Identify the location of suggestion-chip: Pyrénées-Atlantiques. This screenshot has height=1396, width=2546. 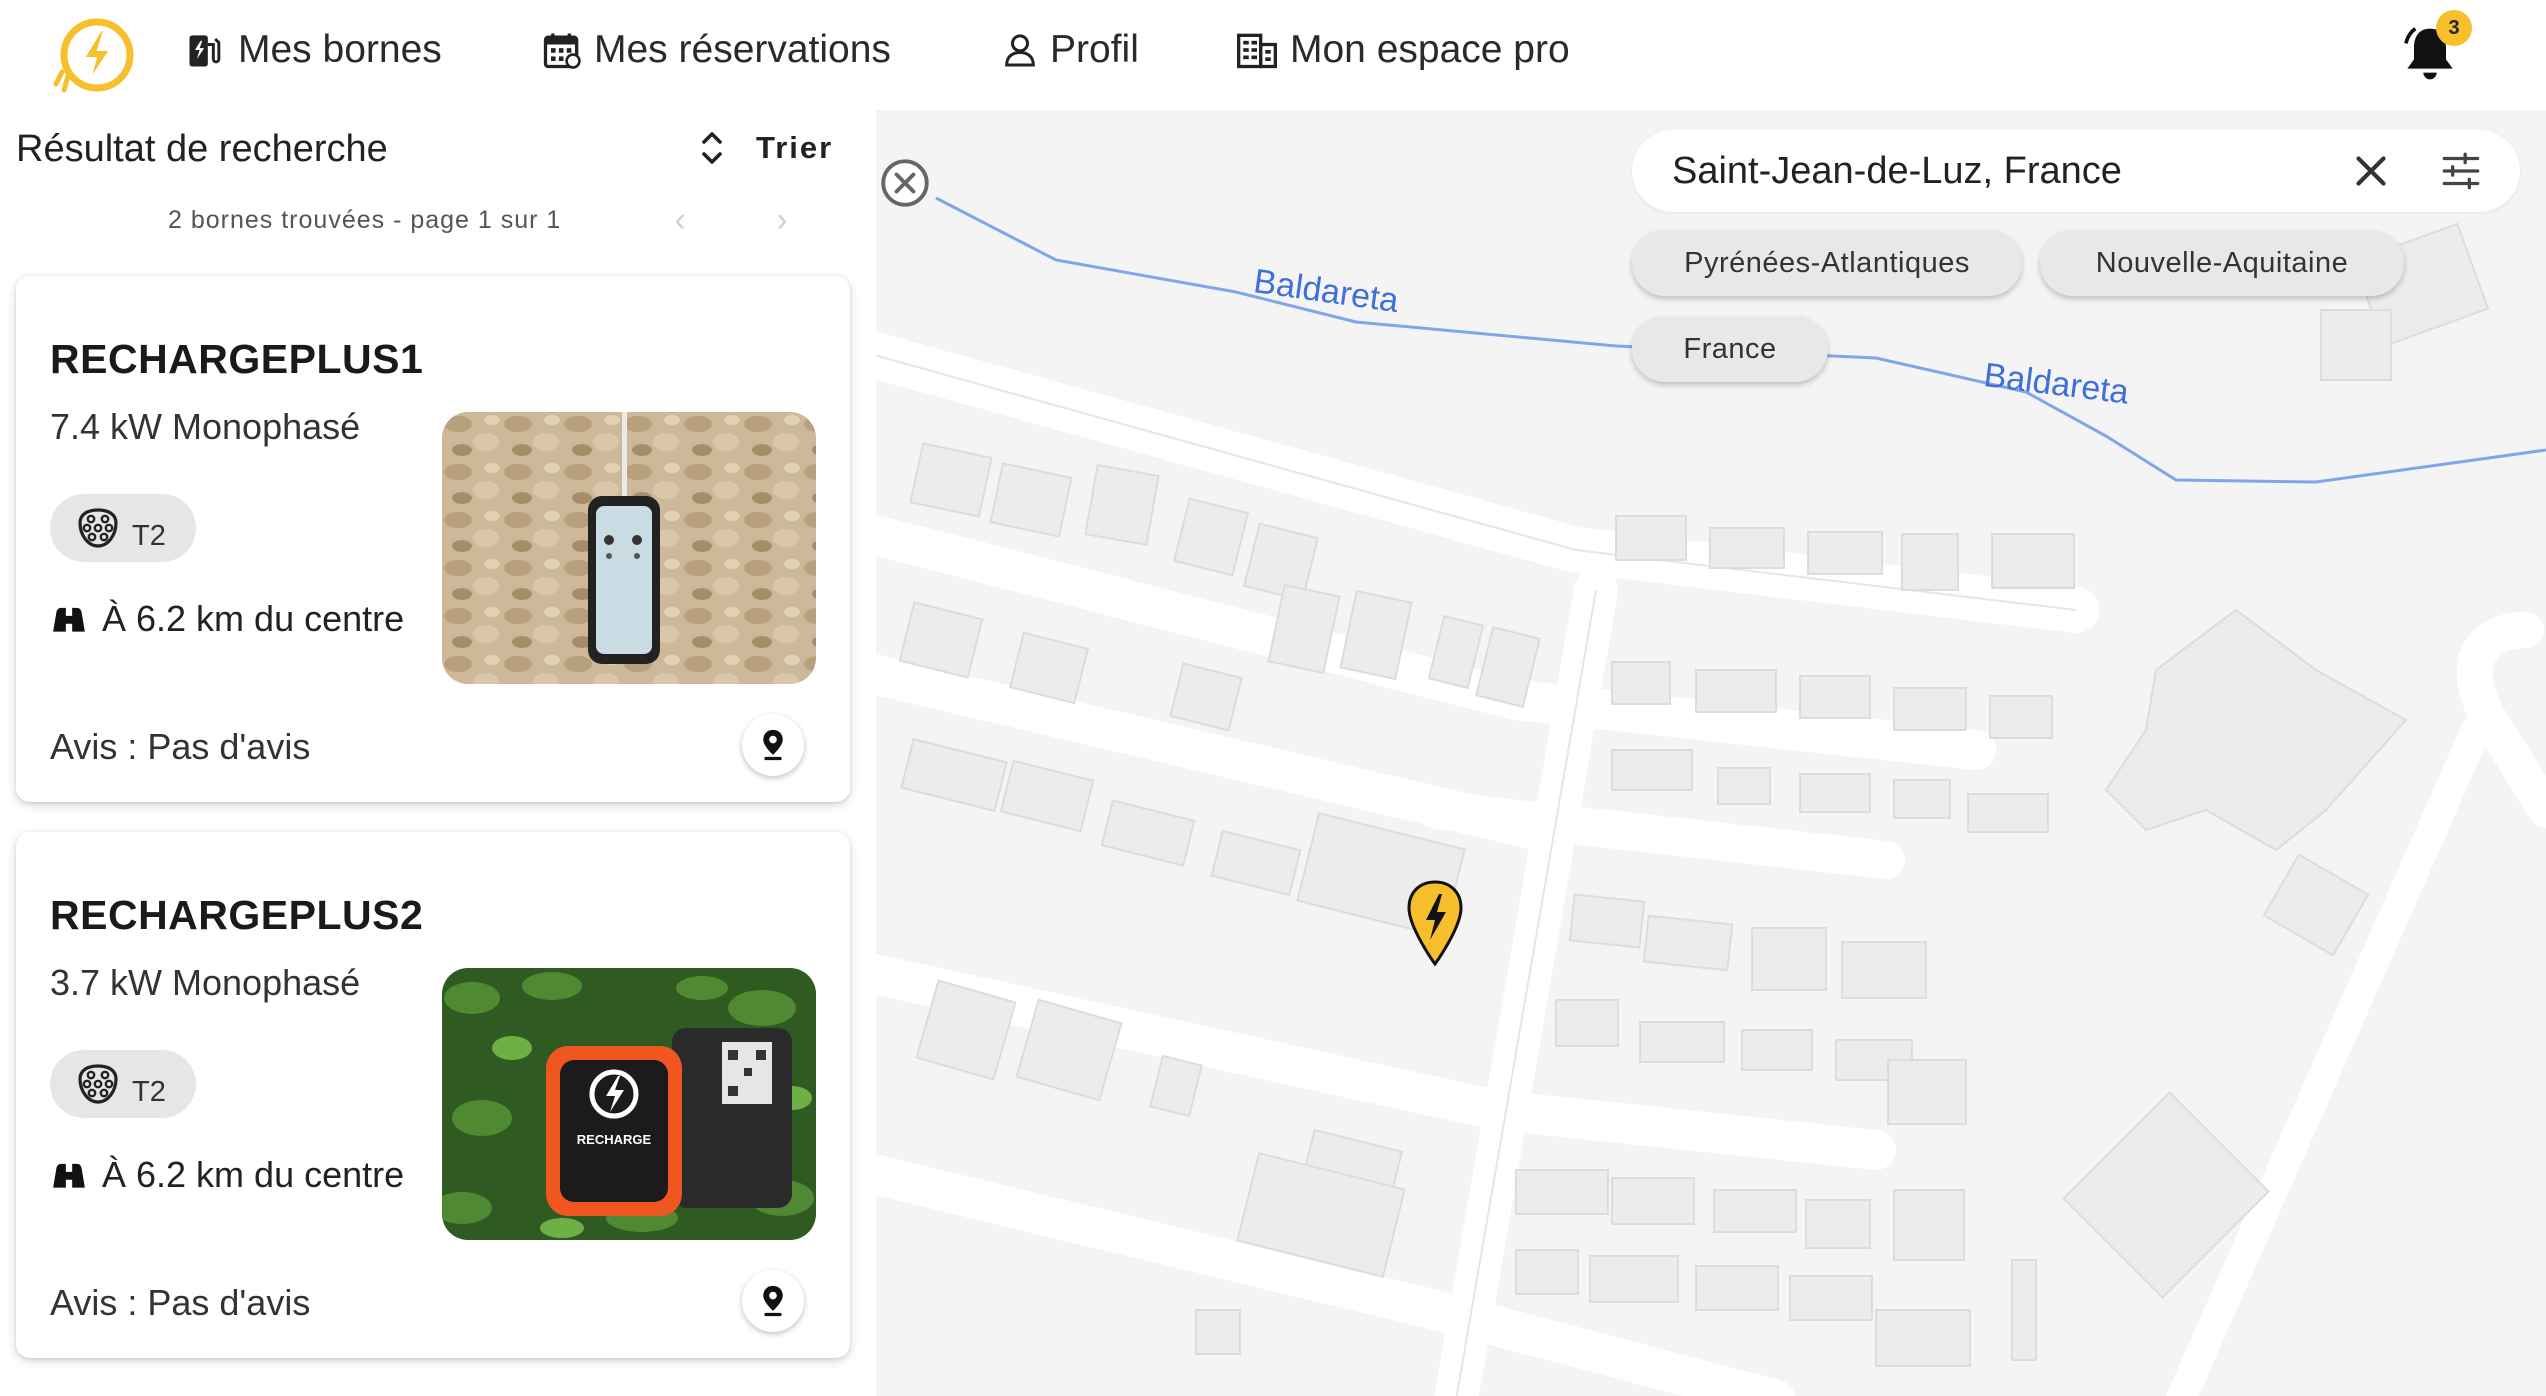
(1827, 263).